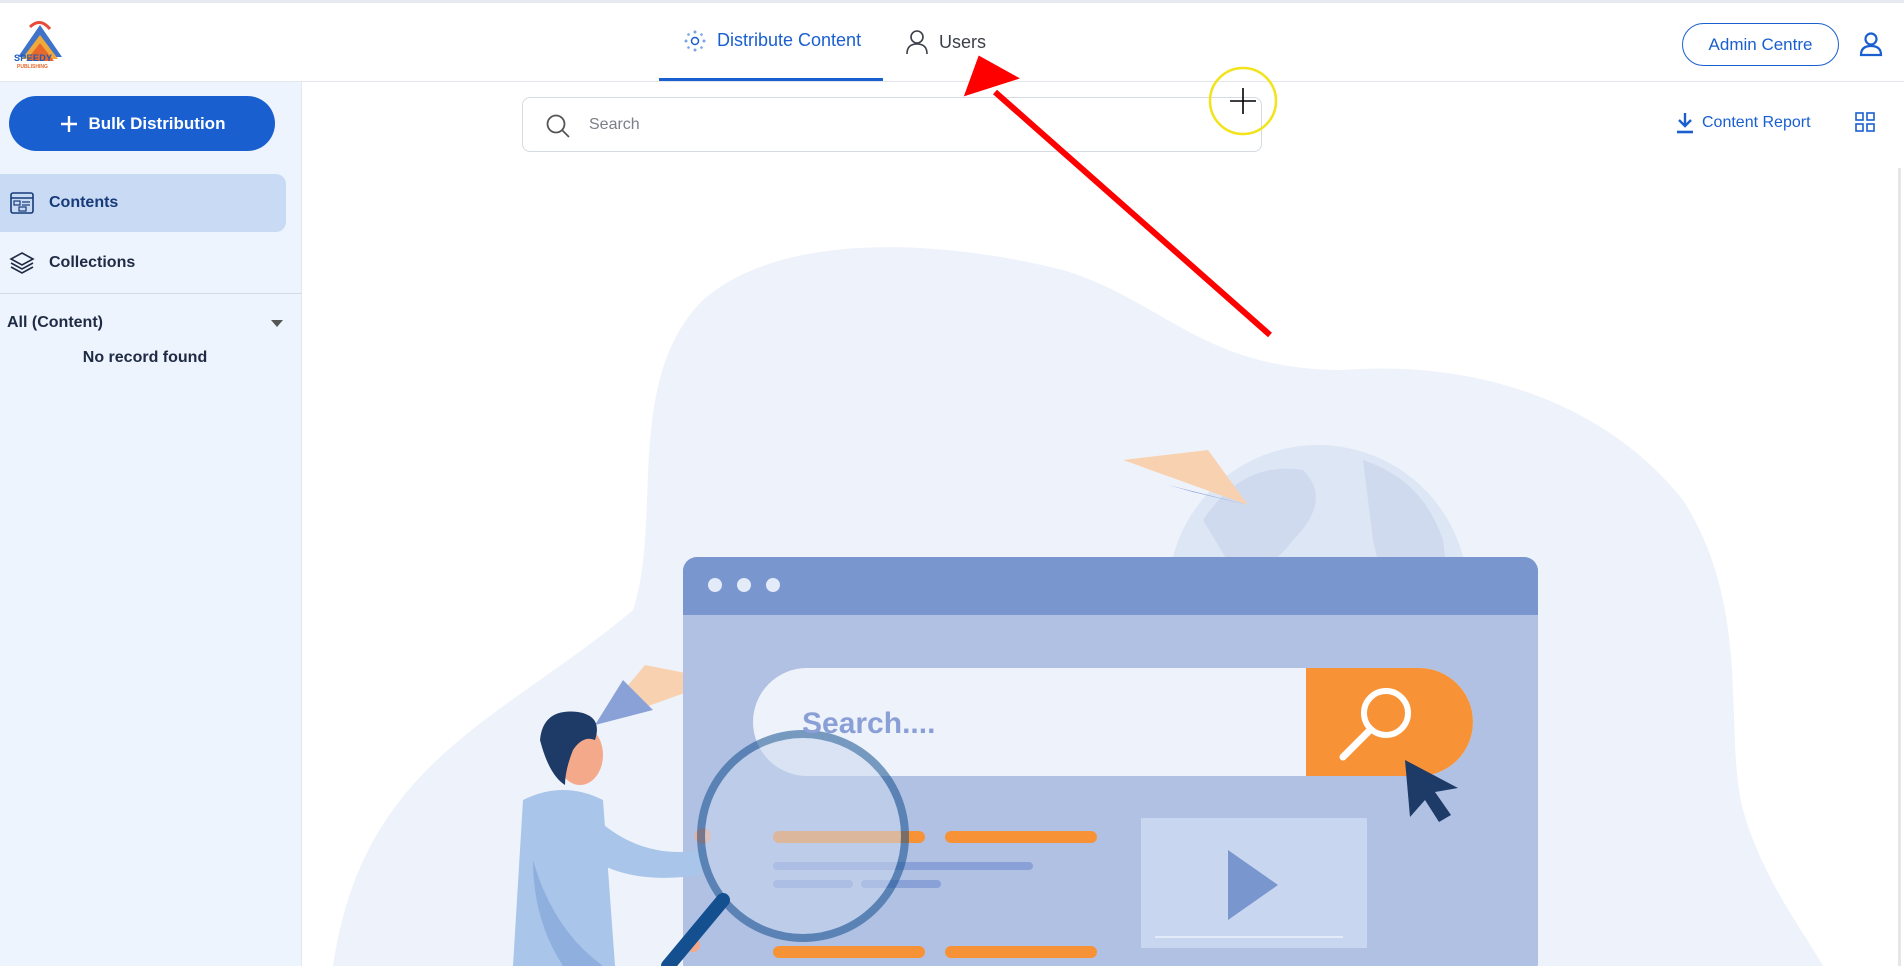  Describe the element at coordinates (33, 58) in the screenshot. I see `logo-text: SPEEDY` at that location.